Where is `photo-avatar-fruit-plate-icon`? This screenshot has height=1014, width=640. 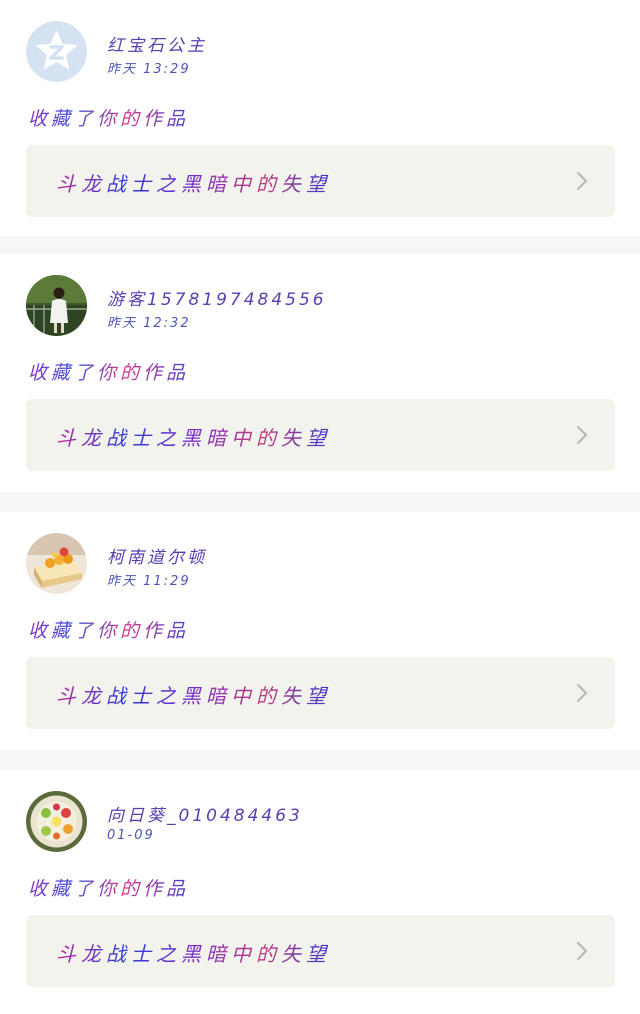
photo-avatar-fruit-plate-icon is located at coordinates (56, 821).